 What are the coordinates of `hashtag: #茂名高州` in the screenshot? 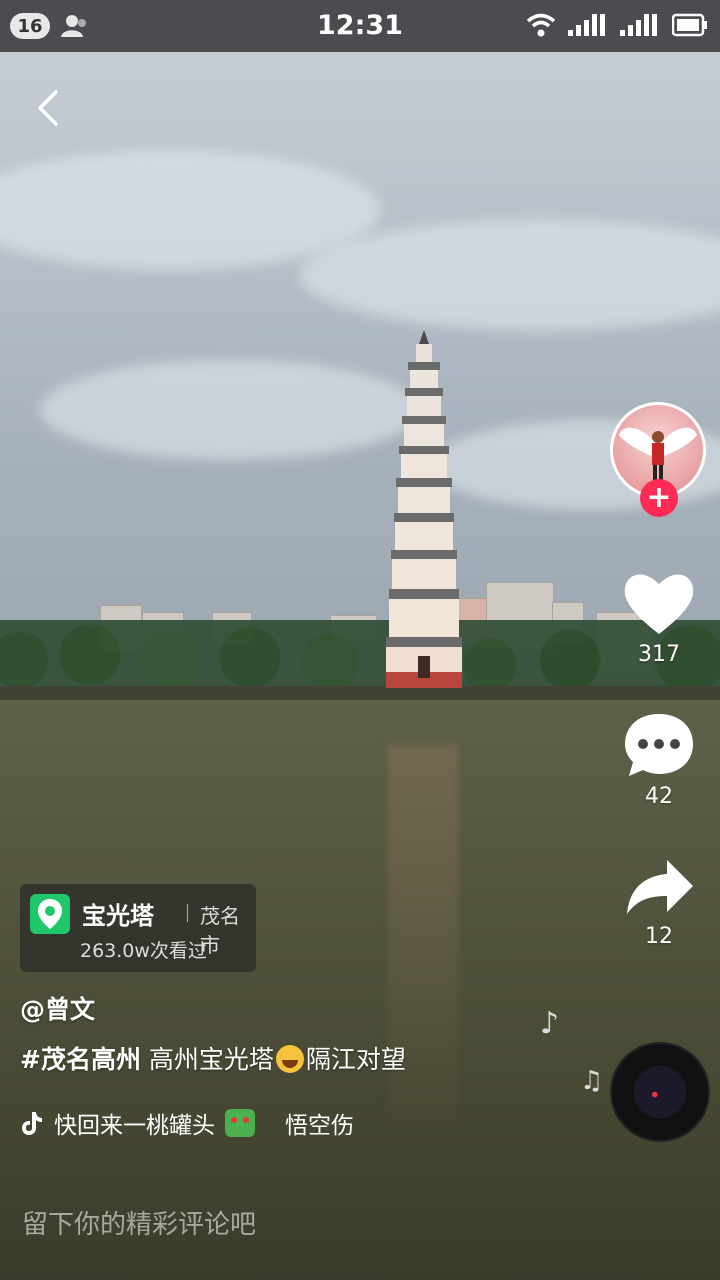 It's located at (80, 1059).